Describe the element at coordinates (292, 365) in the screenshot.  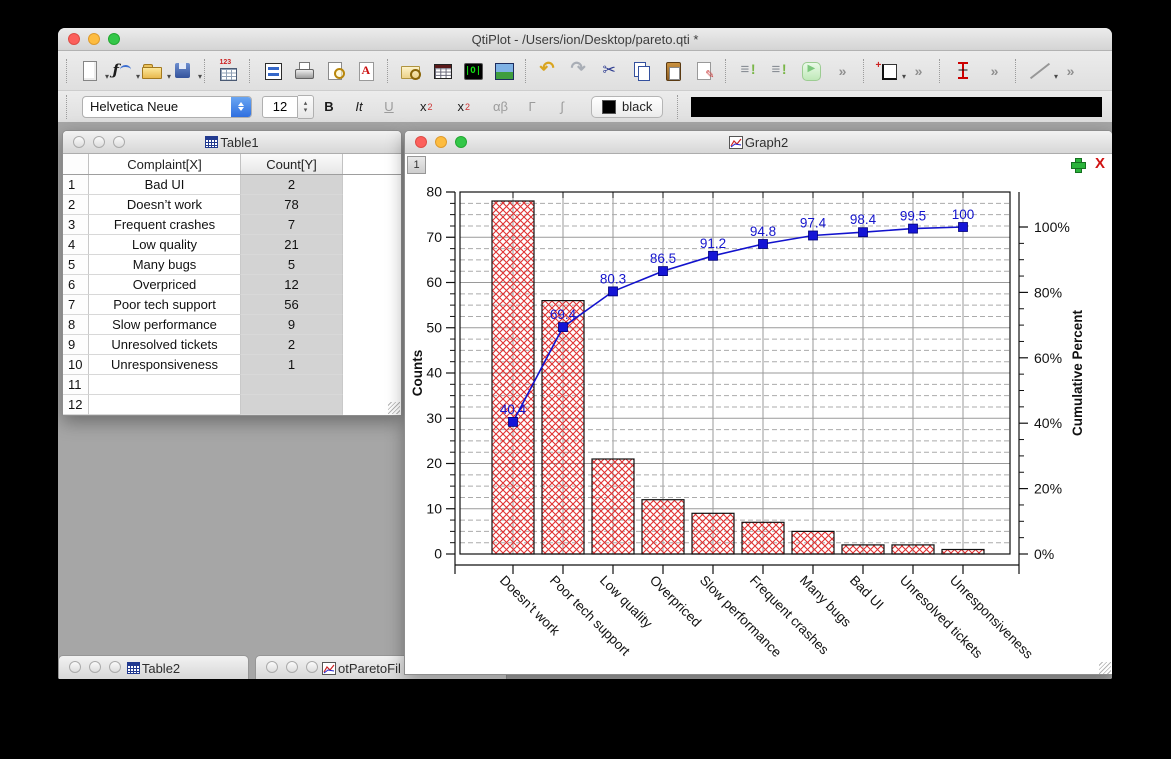
I see `cell-count: 1` at that location.